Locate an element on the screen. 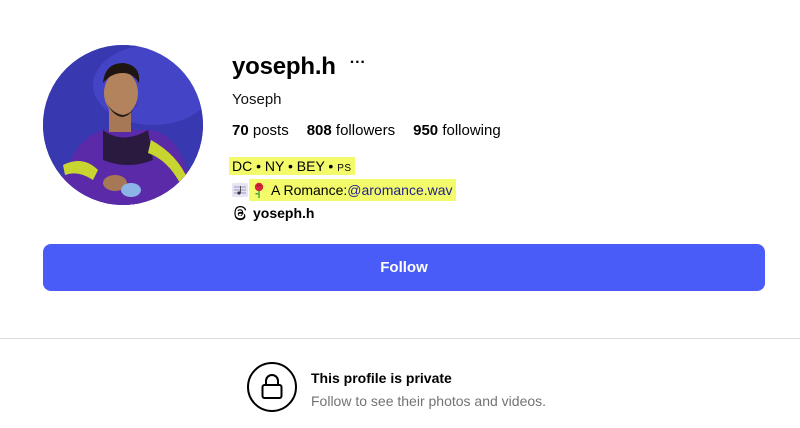  threads-link: yoseph.h is located at coordinates (502, 213).